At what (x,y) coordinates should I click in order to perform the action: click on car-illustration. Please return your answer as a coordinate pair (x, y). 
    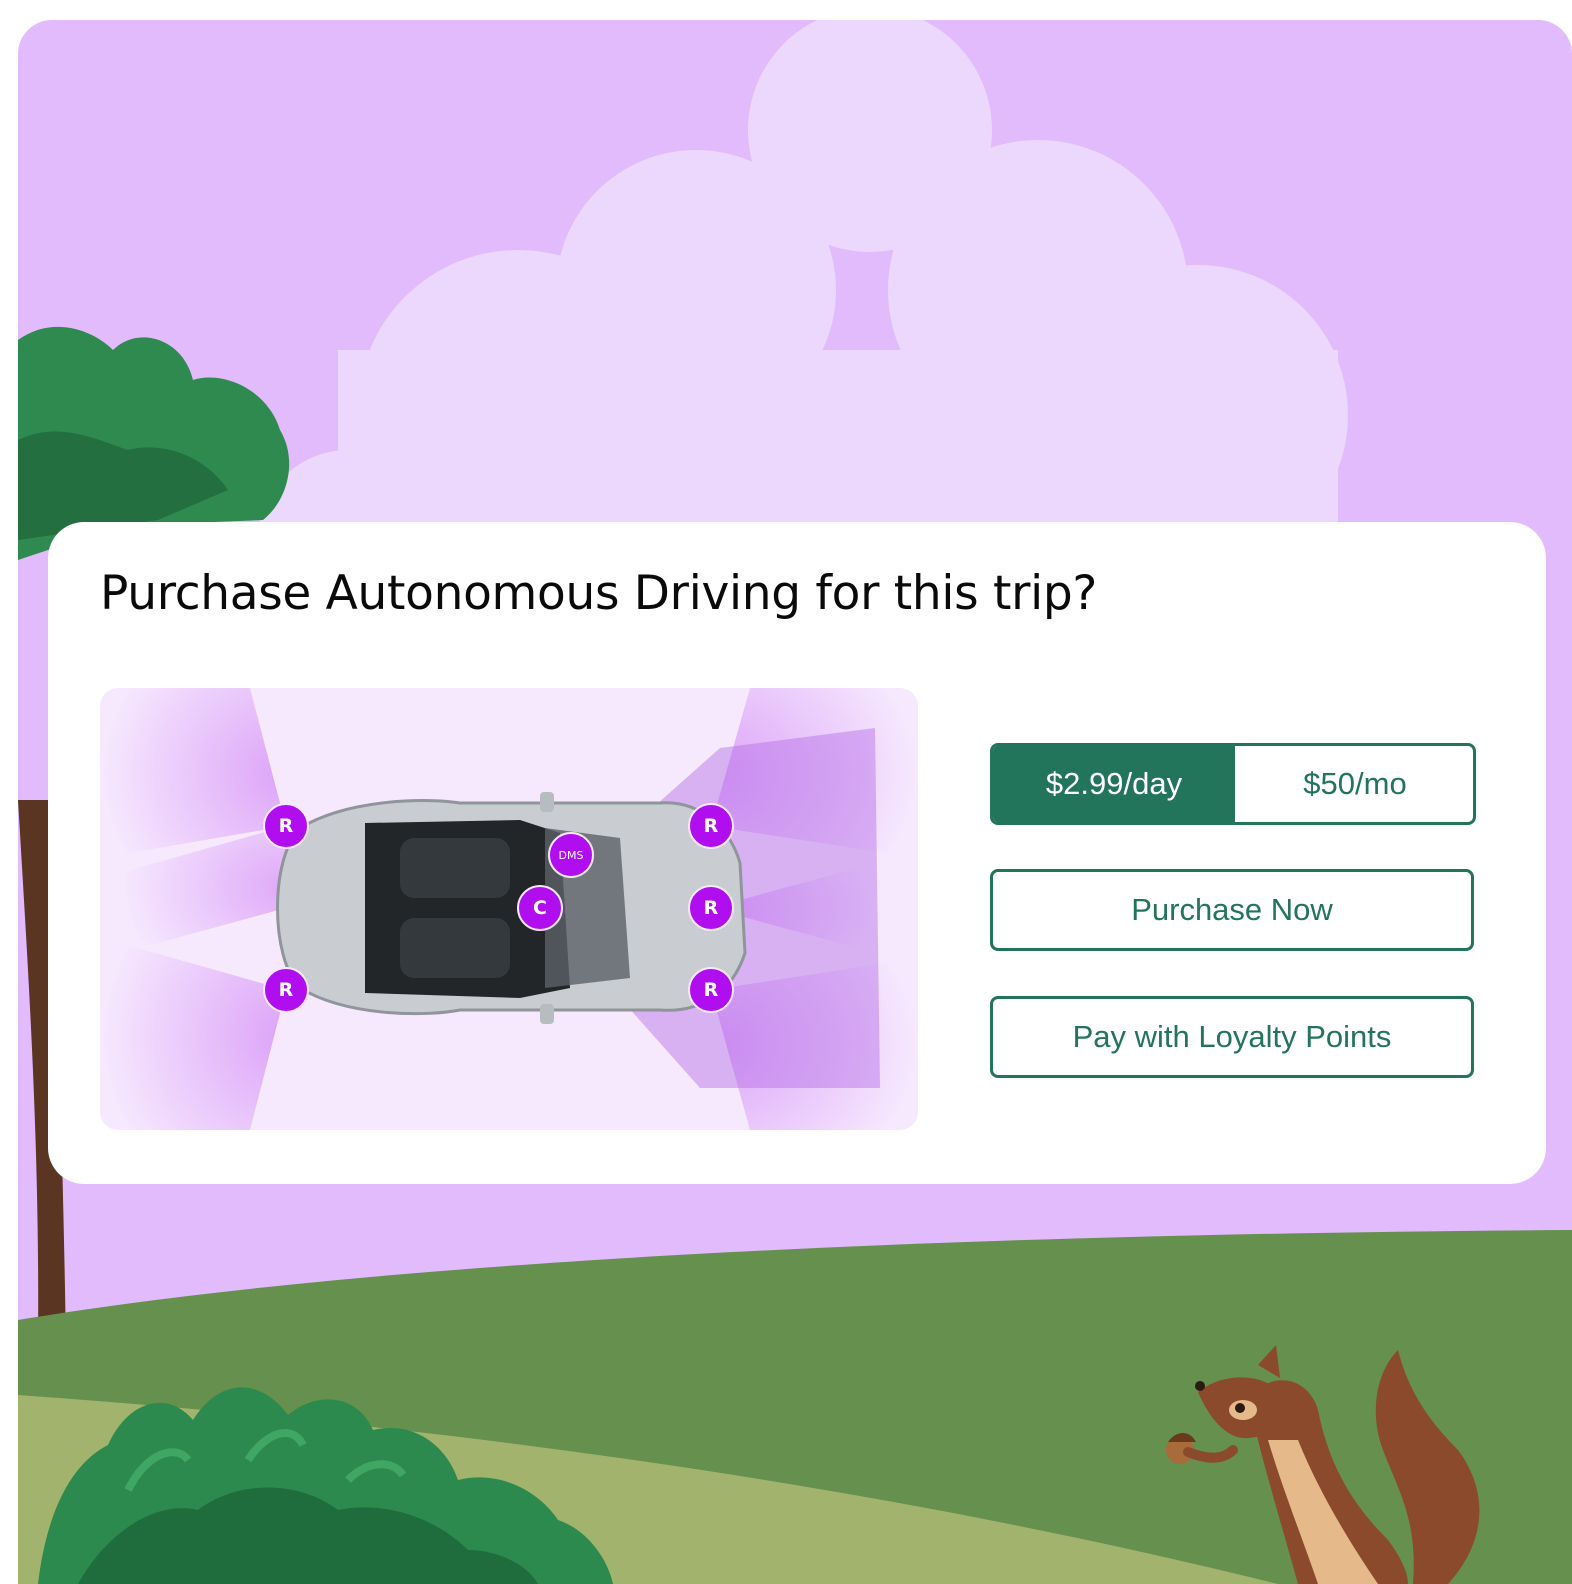
    Looking at the image, I should click on (509, 909).